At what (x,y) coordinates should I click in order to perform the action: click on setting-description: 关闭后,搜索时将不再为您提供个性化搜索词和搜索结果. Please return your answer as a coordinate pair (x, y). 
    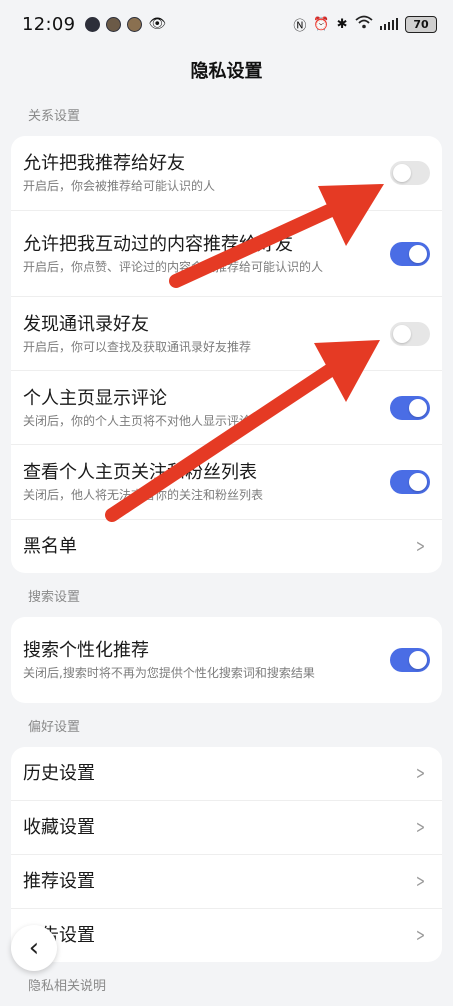
    Looking at the image, I should click on (169, 673).